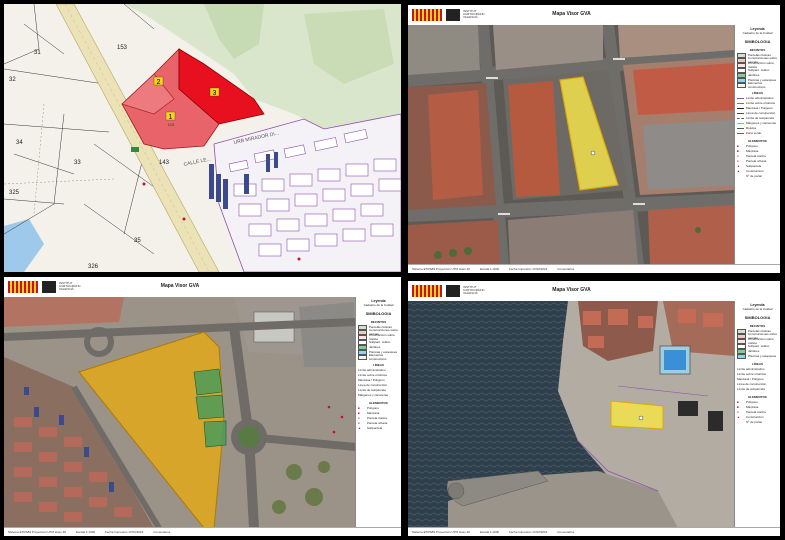  I want to click on legend-item: Jardines, so click(757, 75).